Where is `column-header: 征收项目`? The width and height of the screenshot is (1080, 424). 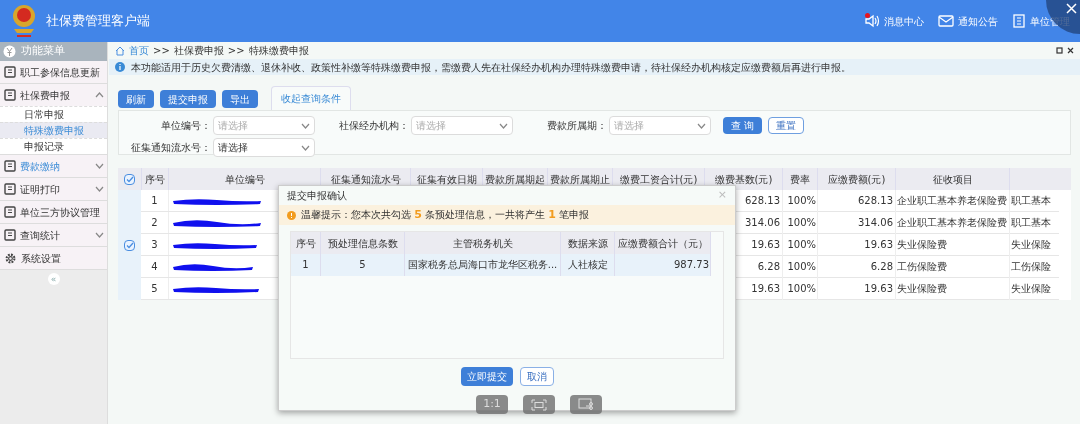
column-header: 征收项目 is located at coordinates (952, 179).